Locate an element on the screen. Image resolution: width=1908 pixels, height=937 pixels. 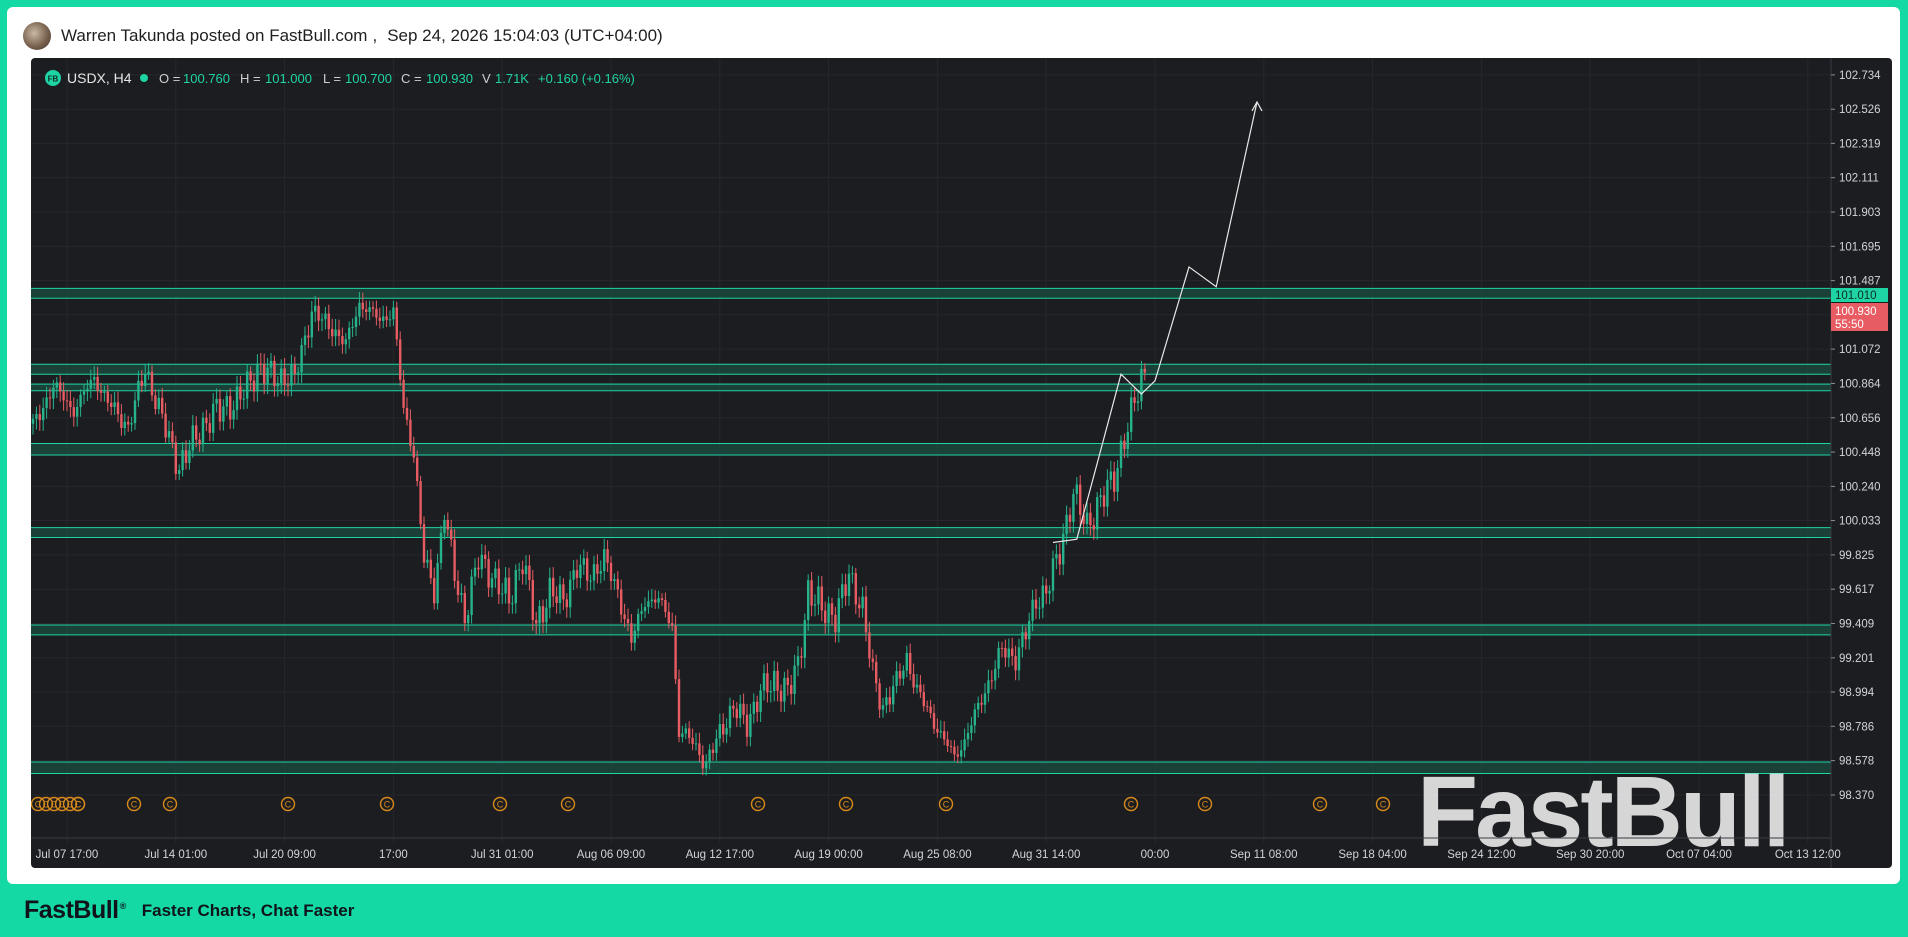
time-tick-label: Aug 19 00:00 is located at coordinates (828, 855).